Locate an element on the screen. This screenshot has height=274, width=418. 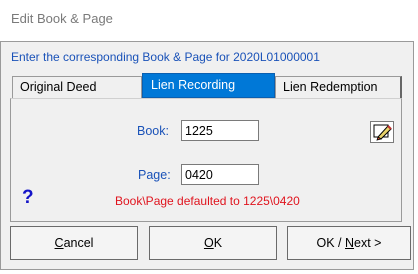
book-label: Book: is located at coordinates (153, 131).